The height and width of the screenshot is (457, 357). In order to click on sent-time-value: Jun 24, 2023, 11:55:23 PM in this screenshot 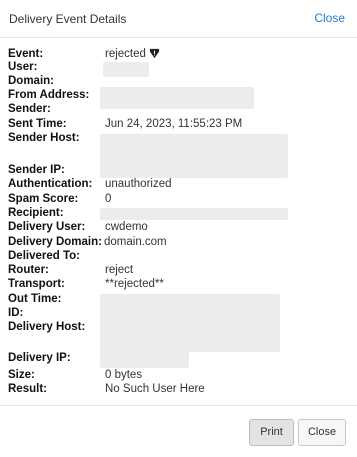, I will do `click(174, 124)`.